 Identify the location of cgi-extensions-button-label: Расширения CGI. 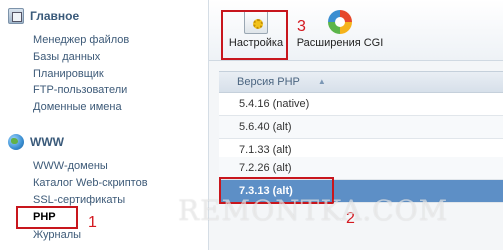
(340, 43).